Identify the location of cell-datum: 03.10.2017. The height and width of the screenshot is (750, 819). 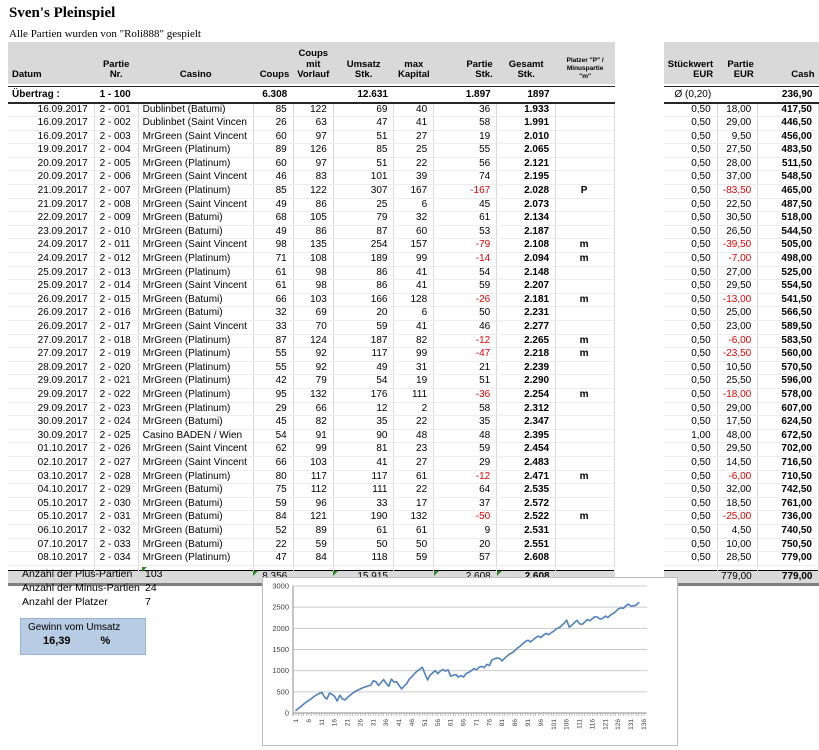
(51, 477).